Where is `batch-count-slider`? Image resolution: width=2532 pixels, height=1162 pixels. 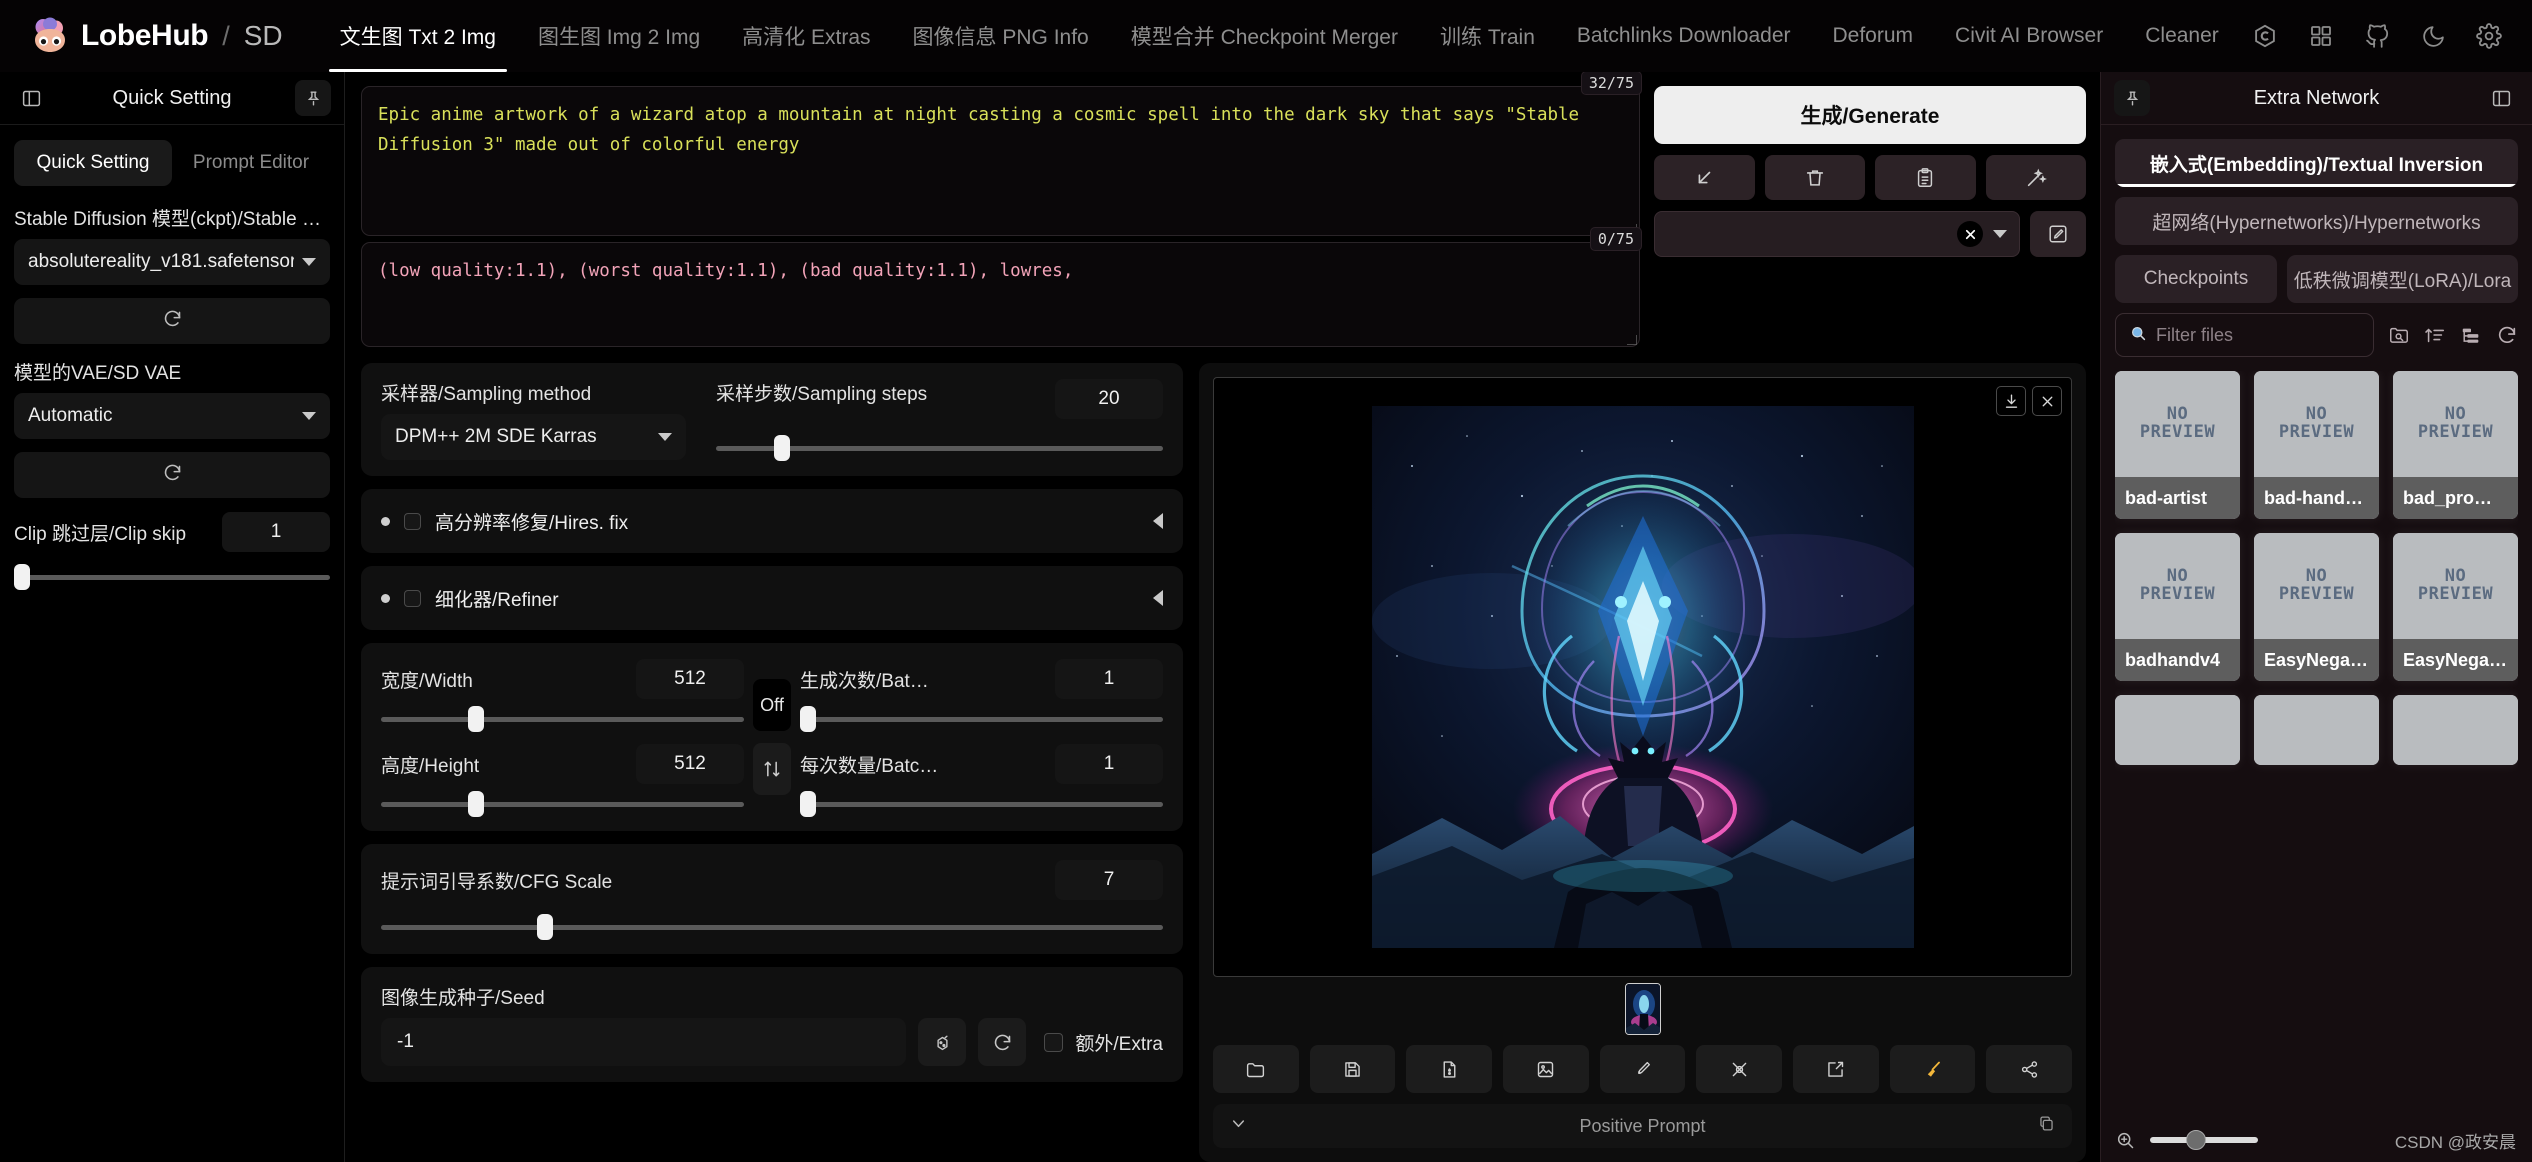 batch-count-slider is located at coordinates (981, 719).